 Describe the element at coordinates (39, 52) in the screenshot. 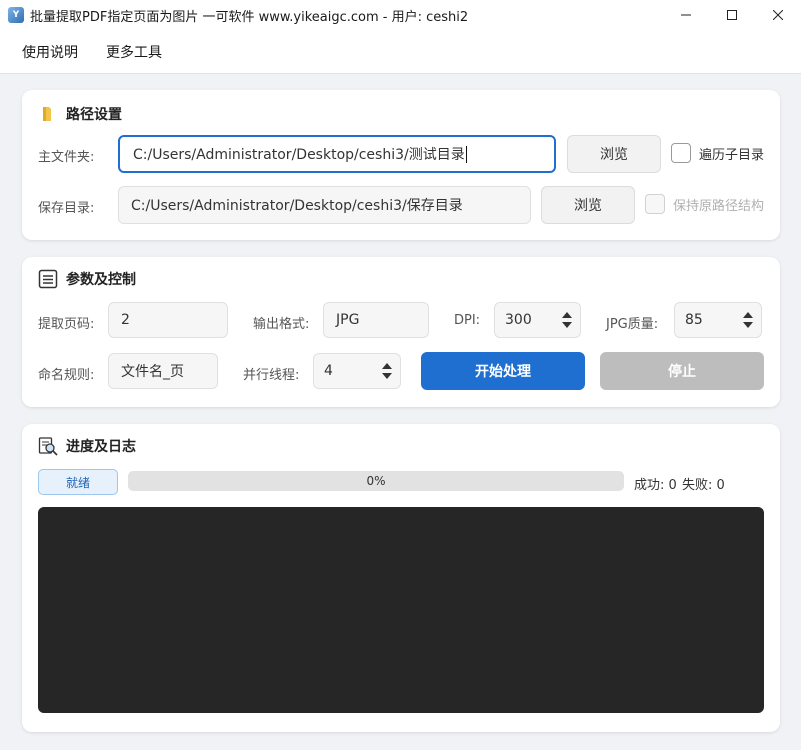

I see `menu-item-help: 使用说明` at that location.